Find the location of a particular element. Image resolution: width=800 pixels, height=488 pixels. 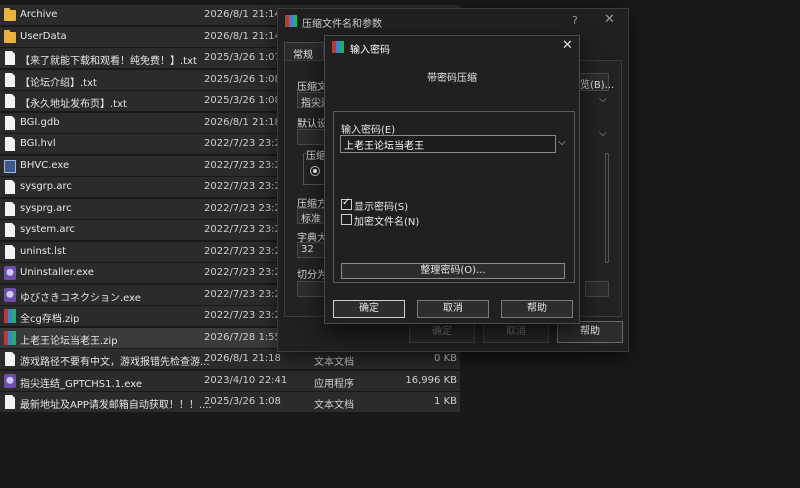

file-name: UserData is located at coordinates (43, 36).